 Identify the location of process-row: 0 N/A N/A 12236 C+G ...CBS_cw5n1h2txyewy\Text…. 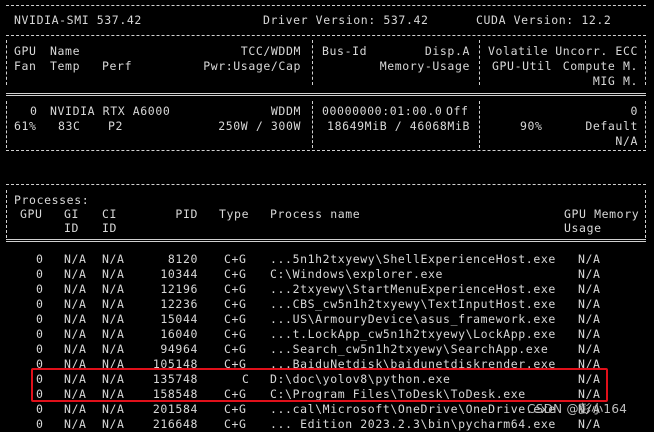
(327, 304).